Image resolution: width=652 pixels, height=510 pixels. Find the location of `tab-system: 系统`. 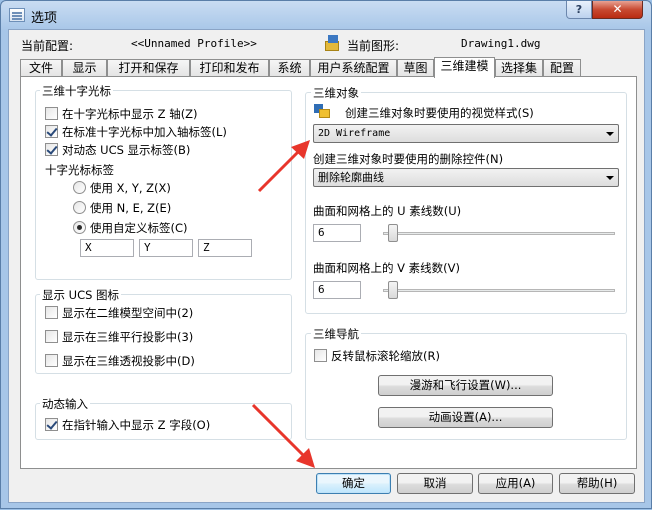

tab-system: 系统 is located at coordinates (289, 68).